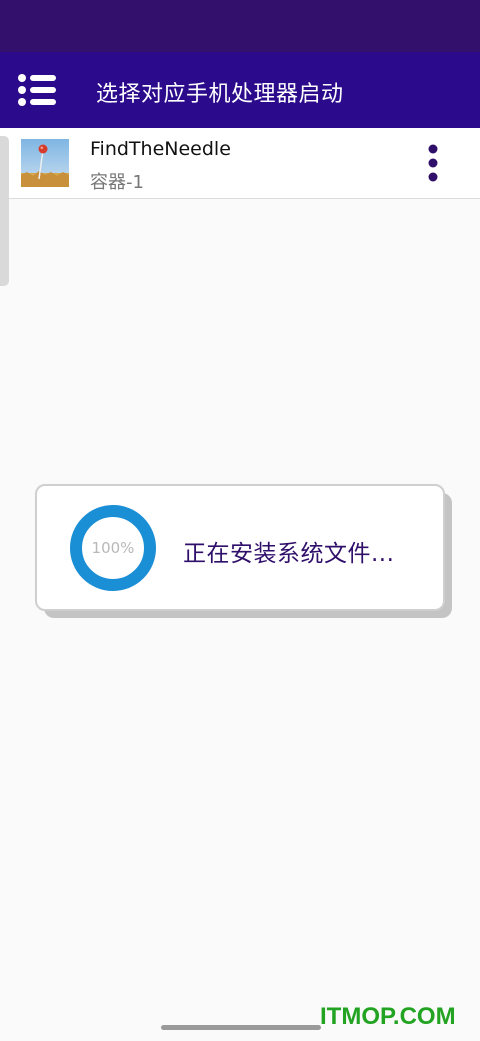  I want to click on more-options-button, so click(433, 163).